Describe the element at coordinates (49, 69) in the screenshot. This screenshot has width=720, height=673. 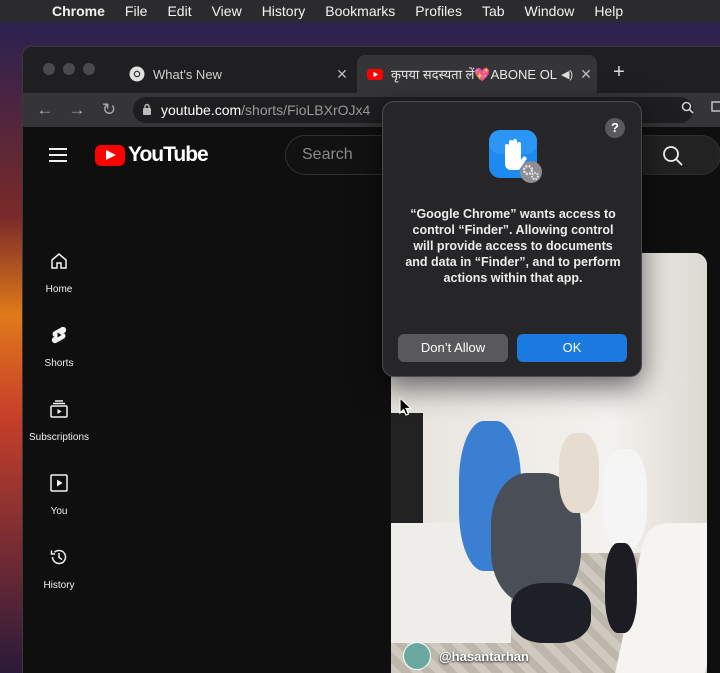
I see `close-window-button` at that location.